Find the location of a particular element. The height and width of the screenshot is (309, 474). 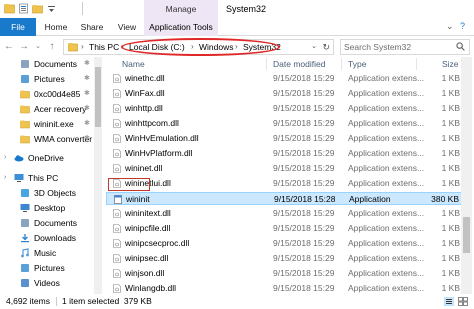

column-header-size: Size is located at coordinates (450, 64).